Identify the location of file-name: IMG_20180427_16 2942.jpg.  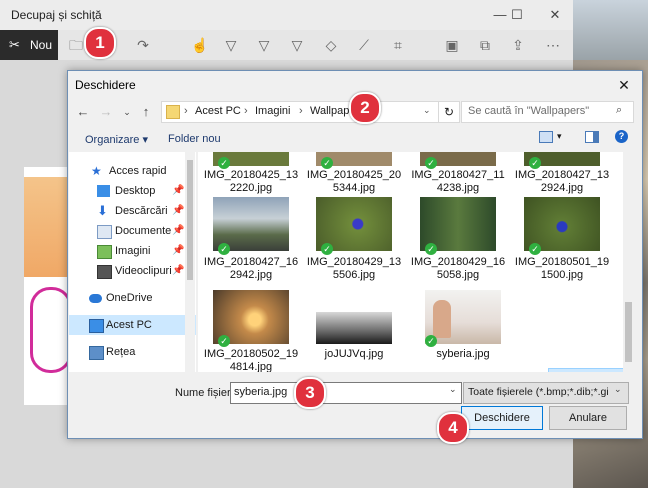
(251, 269).